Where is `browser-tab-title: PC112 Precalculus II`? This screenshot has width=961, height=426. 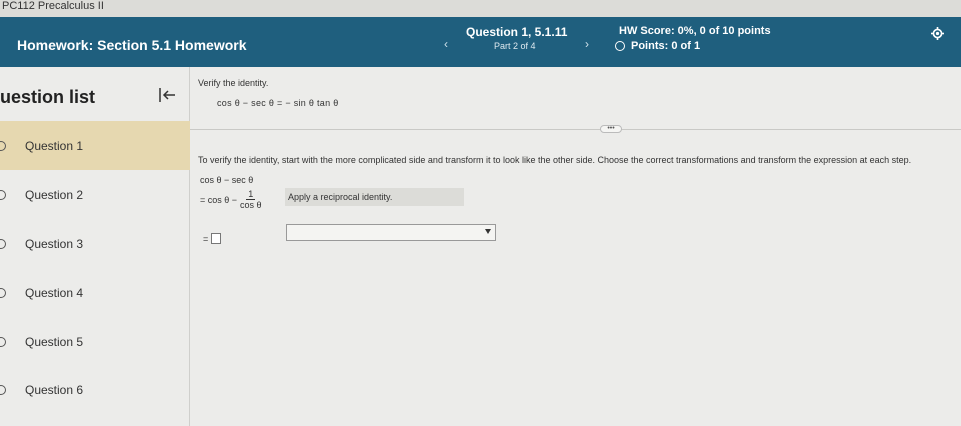 browser-tab-title: PC112 Precalculus II is located at coordinates (480, 8).